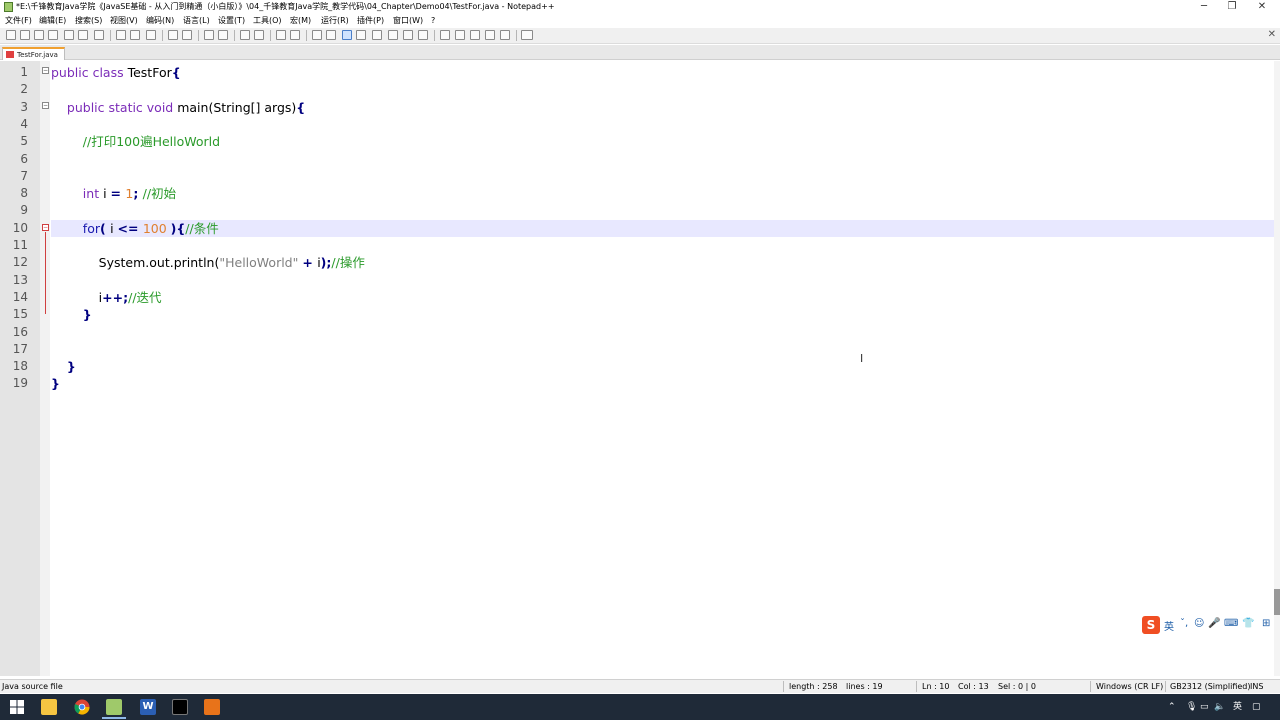  I want to click on minimize-button: ─, so click(1204, 7).